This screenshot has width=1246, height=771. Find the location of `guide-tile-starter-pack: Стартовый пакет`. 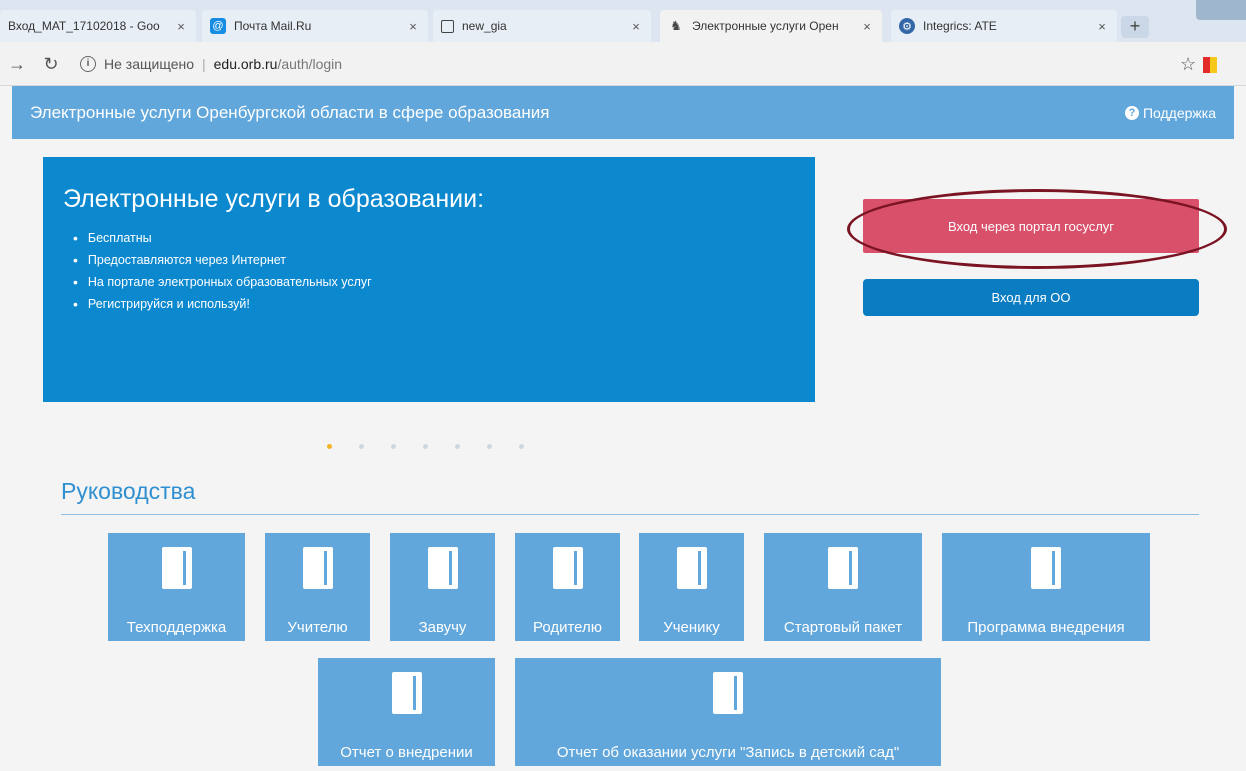

guide-tile-starter-pack: Стартовый пакет is located at coordinates (843, 587).